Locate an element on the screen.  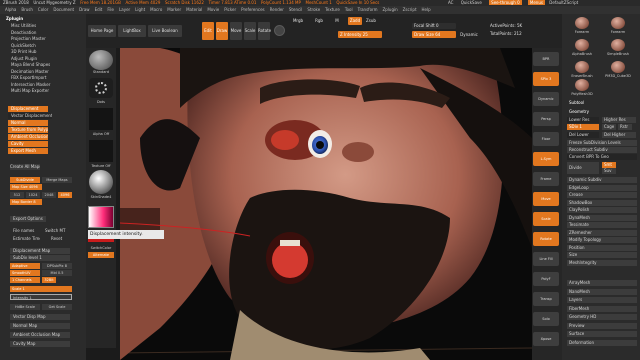
menu-zplugin: Zplugin is located at coordinates (390, 10).